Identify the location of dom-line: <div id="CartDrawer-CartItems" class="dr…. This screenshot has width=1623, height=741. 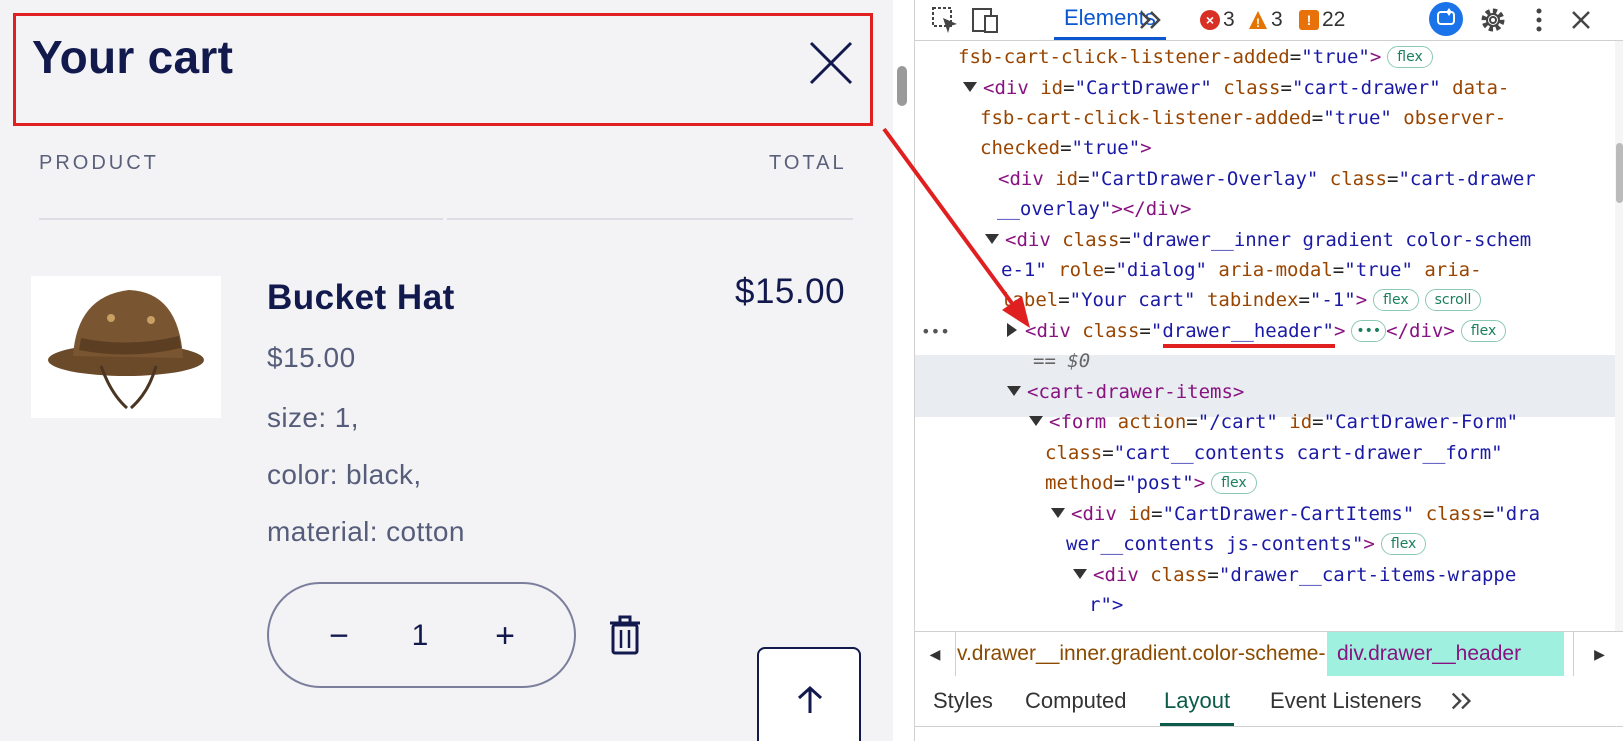
(1295, 514).